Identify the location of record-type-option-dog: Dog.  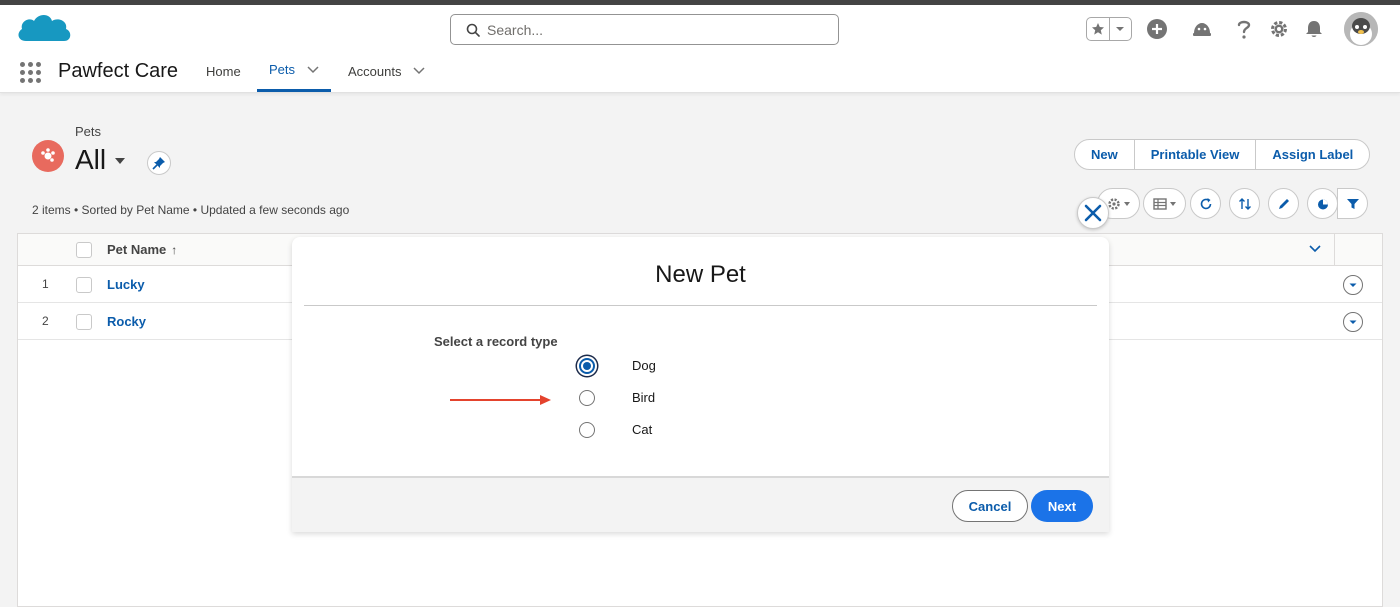
(679, 367).